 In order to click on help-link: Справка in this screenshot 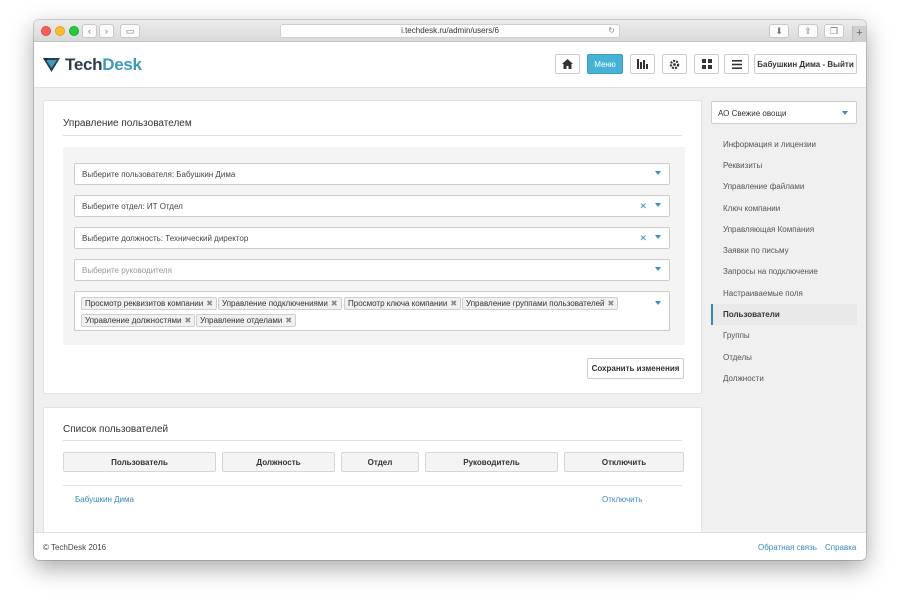, I will do `click(840, 547)`.